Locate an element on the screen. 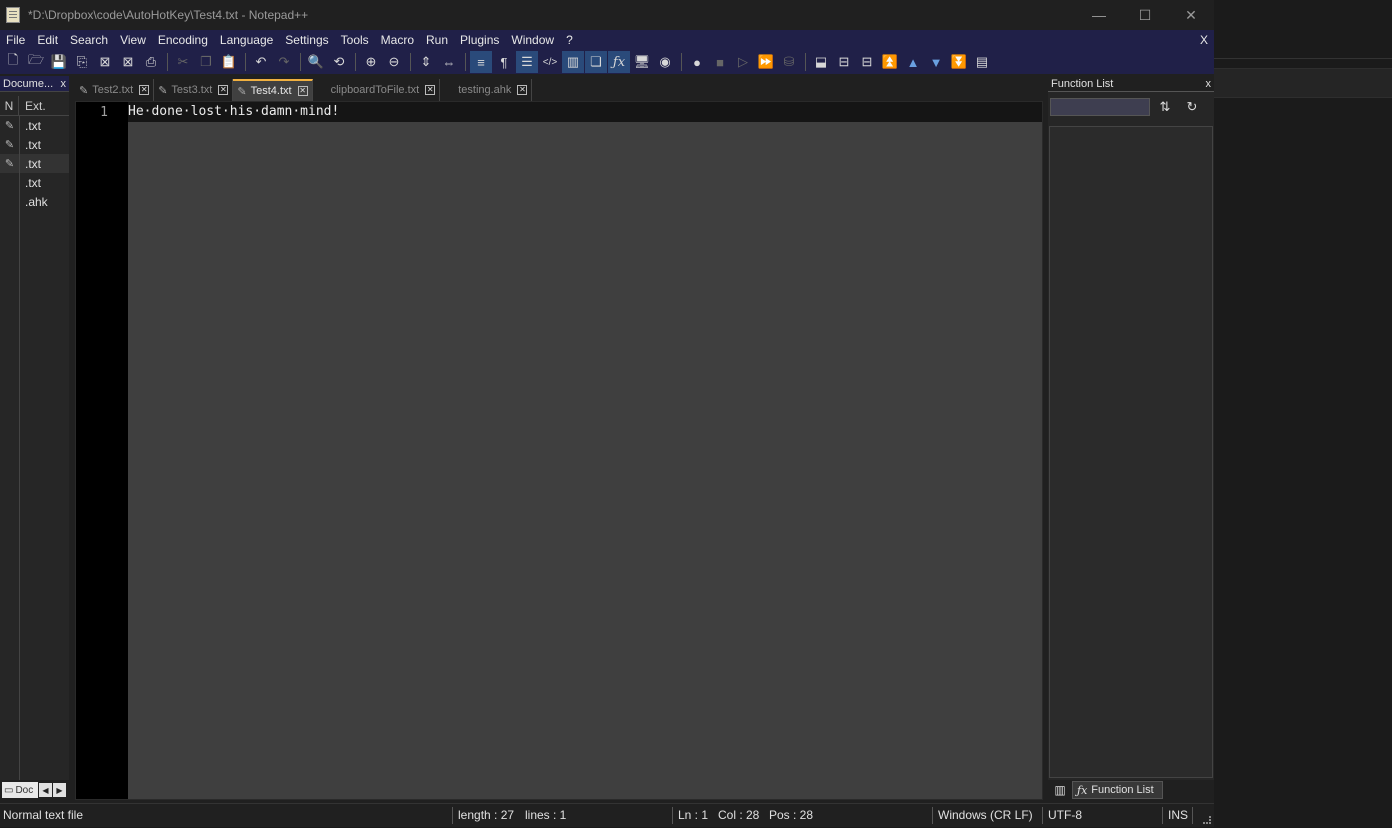 The image size is (1392, 828). new-file-icon: 🗋 is located at coordinates (13, 62).